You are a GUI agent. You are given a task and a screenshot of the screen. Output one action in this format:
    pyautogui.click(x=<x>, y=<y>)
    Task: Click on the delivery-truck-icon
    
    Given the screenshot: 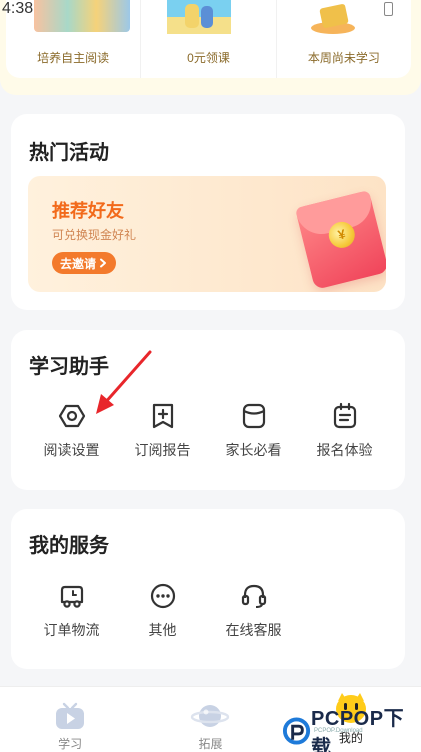 What is the action you would take?
    pyautogui.click(x=71, y=596)
    